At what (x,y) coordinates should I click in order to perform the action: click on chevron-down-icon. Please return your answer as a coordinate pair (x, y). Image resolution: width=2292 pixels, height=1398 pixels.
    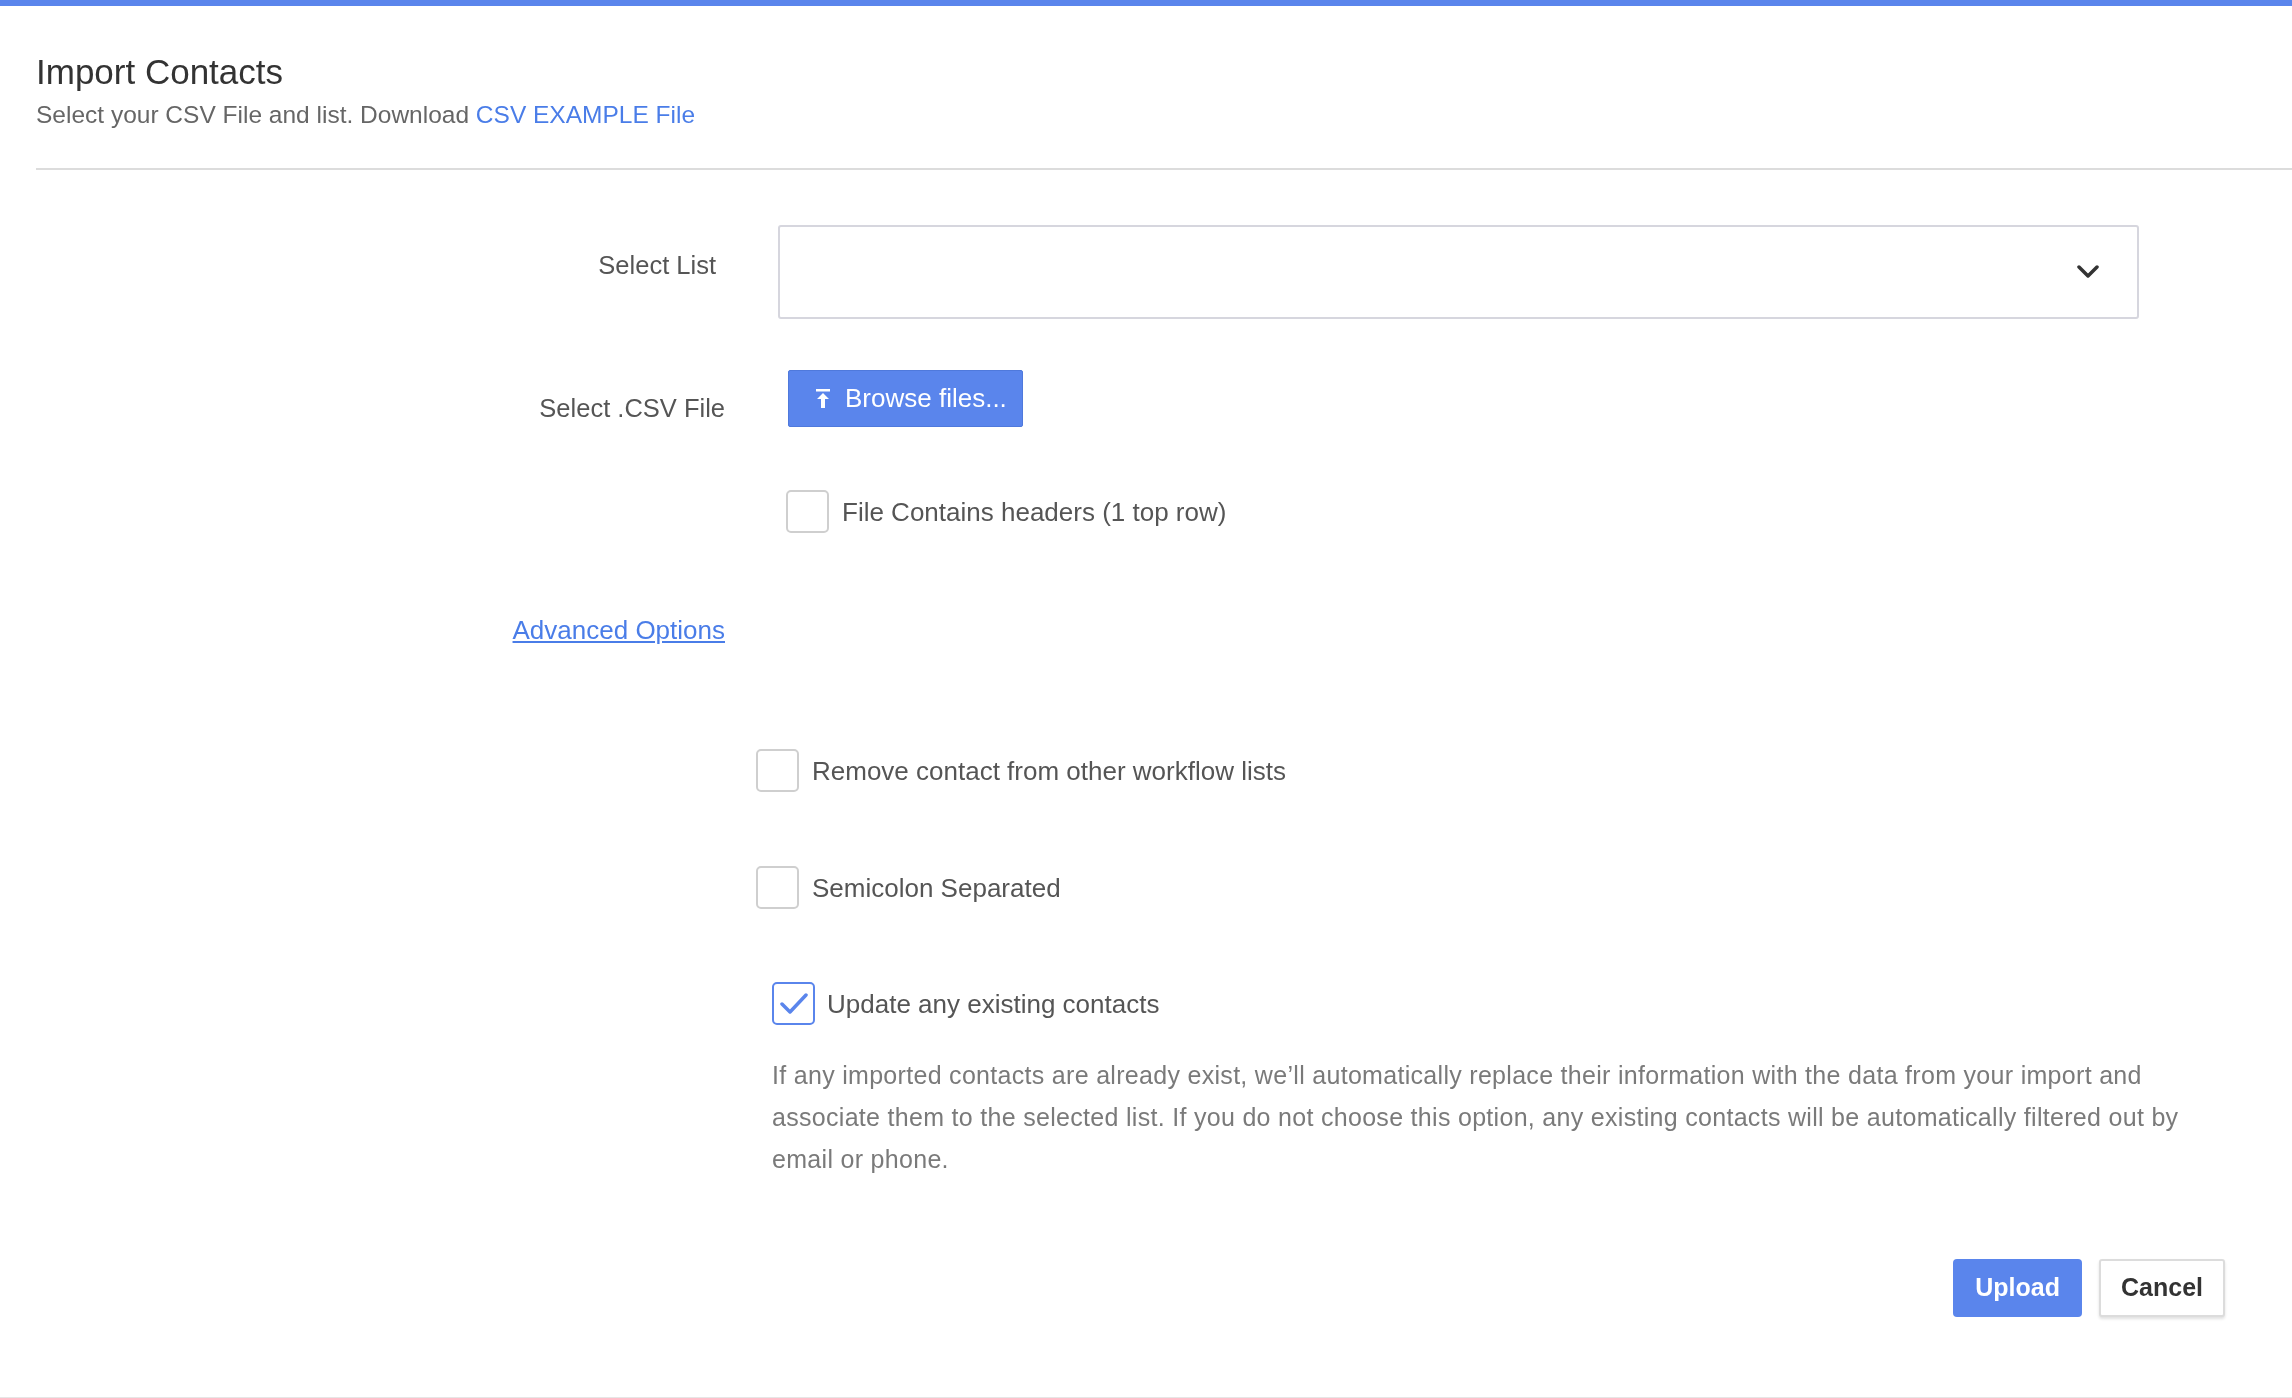
    Looking at the image, I should click on (2088, 272).